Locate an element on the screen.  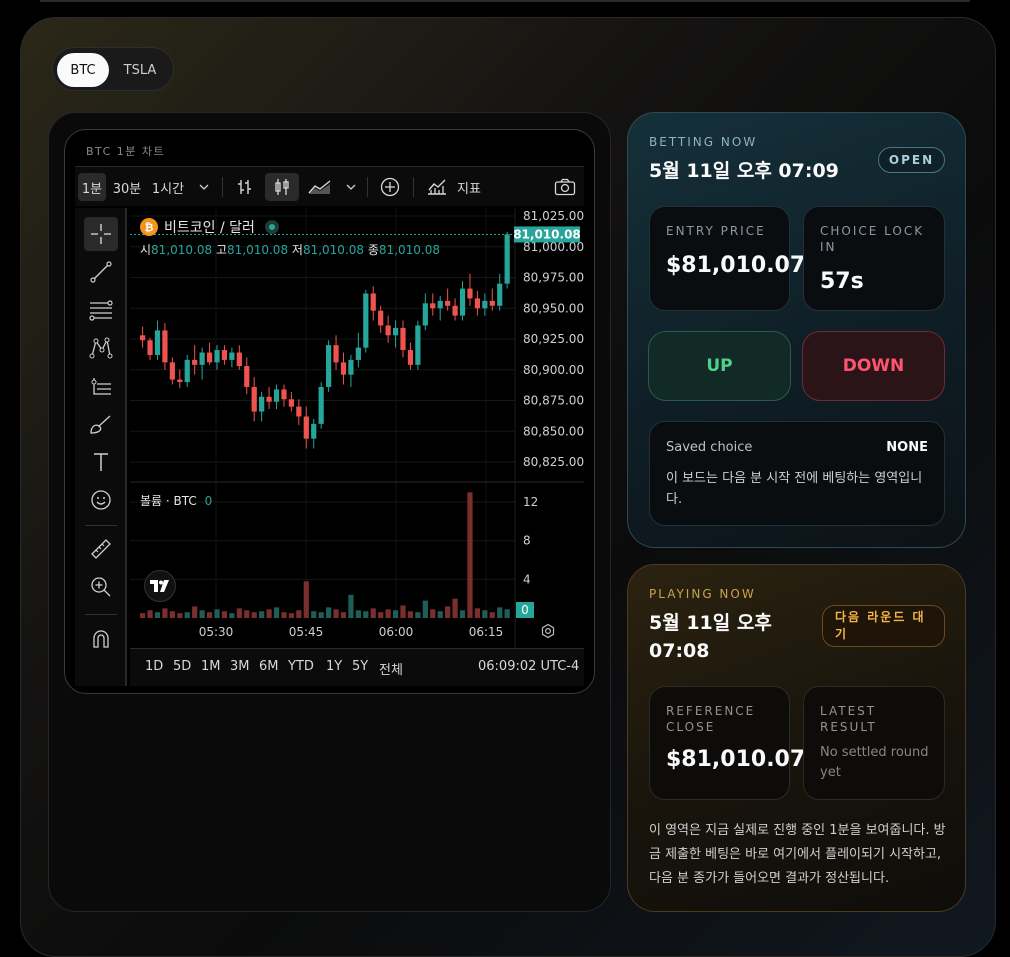
toolbar-divider is located at coordinates (222, 187).